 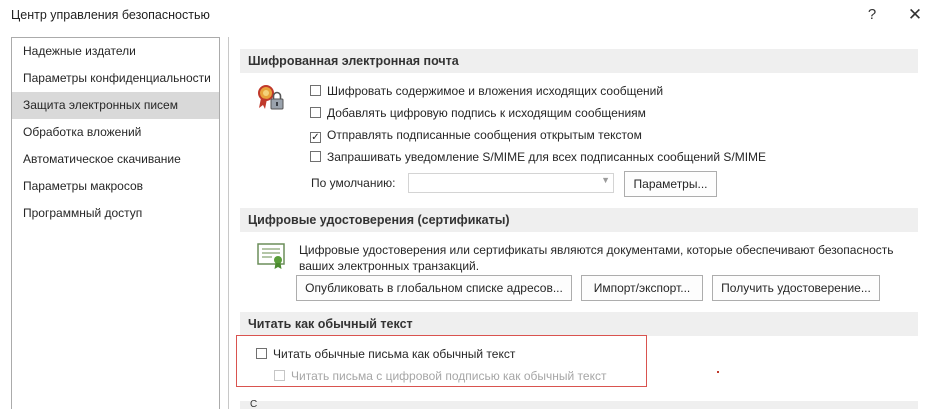 What do you see at coordinates (279, 375) in the screenshot?
I see `read-signed-plain-checkbox` at bounding box center [279, 375].